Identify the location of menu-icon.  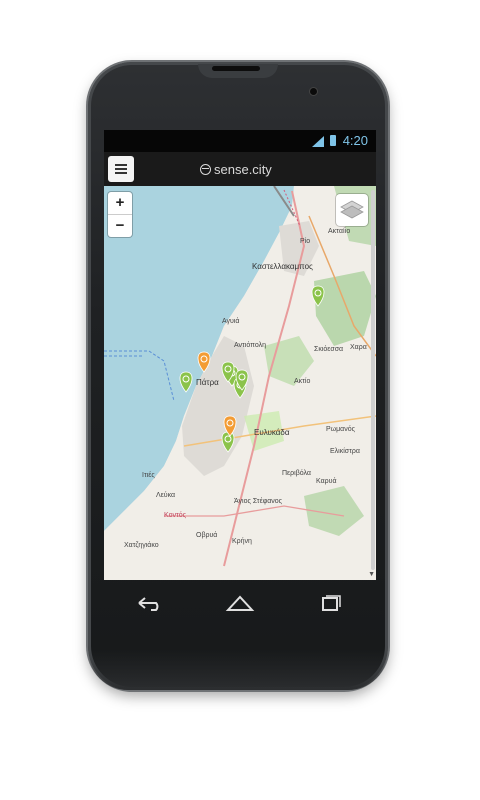
(121, 169).